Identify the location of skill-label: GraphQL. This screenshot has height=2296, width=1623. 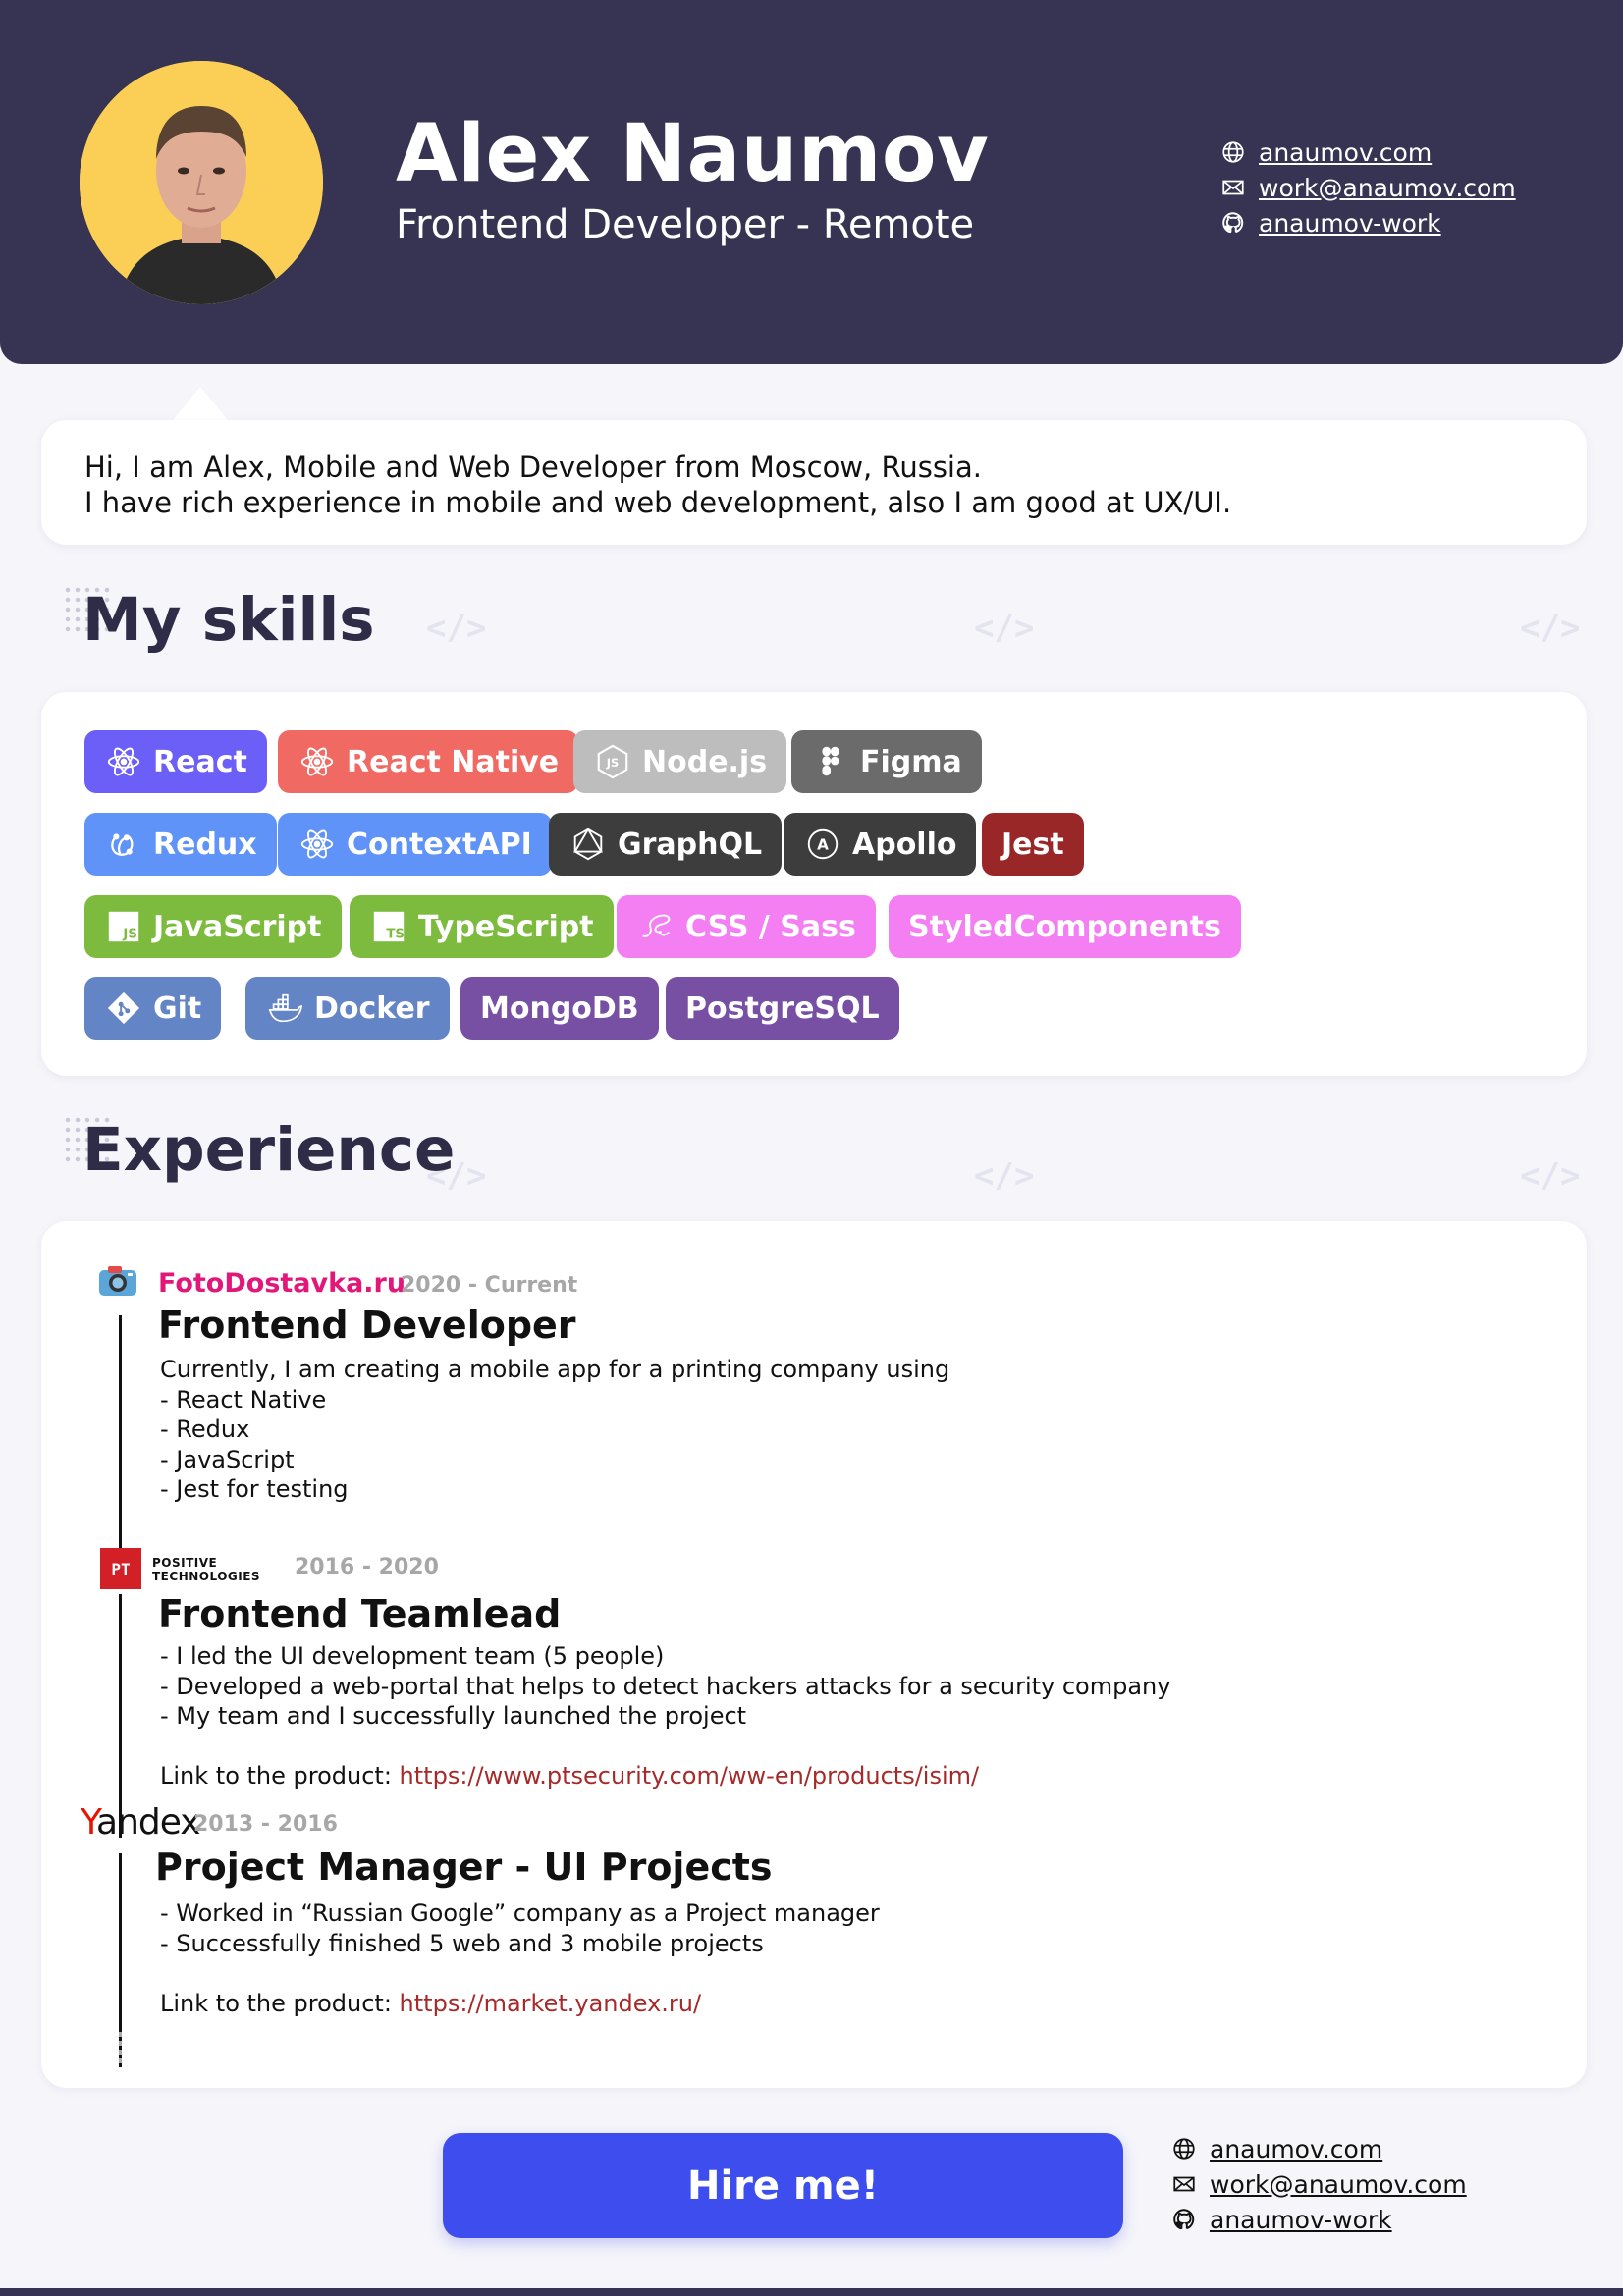
(690, 845).